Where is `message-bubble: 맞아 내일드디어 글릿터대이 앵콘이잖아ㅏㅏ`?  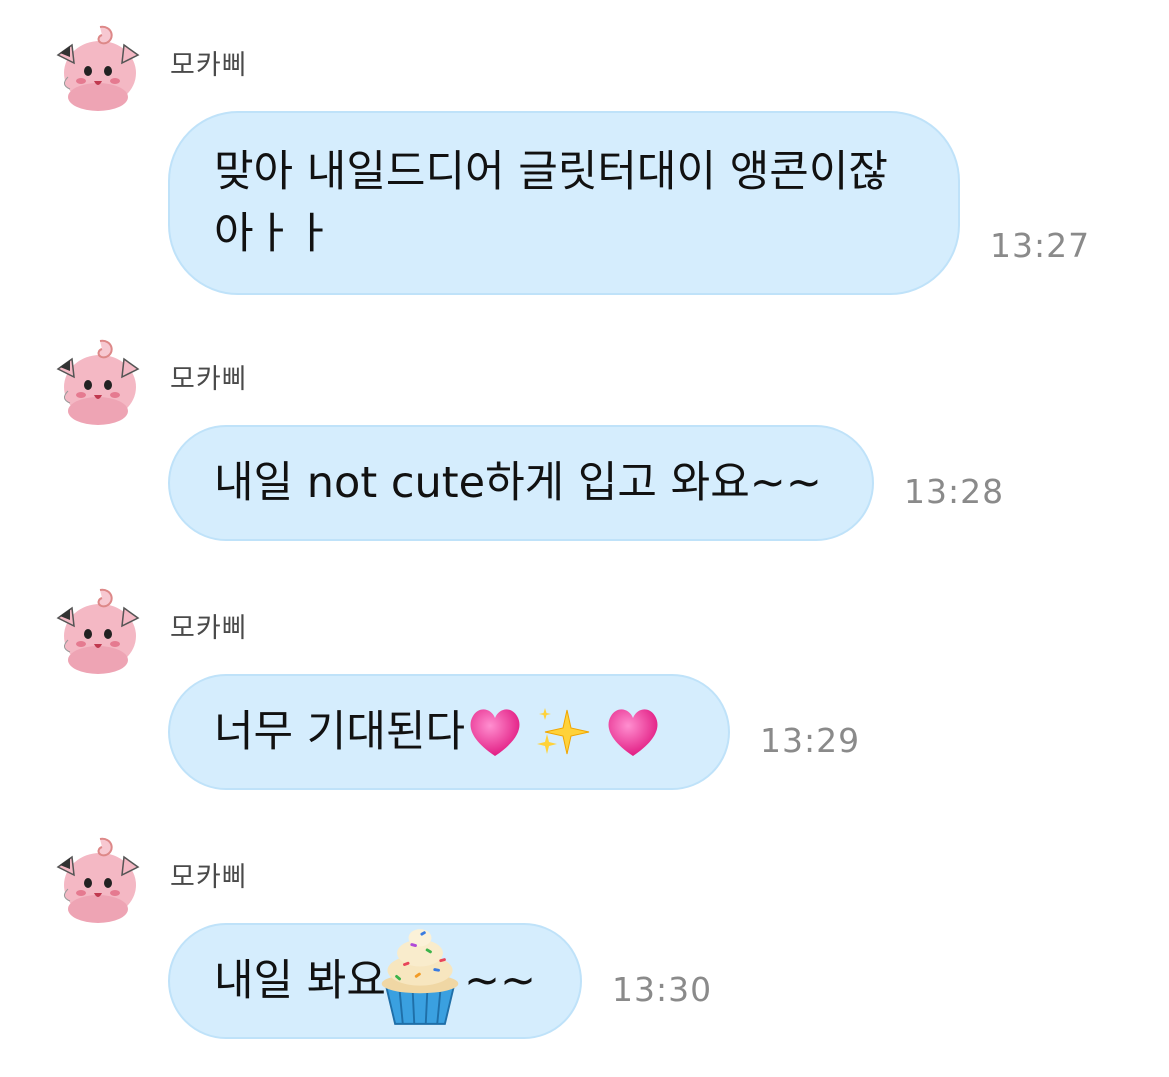
message-bubble: 맞아 내일드디어 글릿터대이 앵콘이잖아ㅏㅏ is located at coordinates (564, 203).